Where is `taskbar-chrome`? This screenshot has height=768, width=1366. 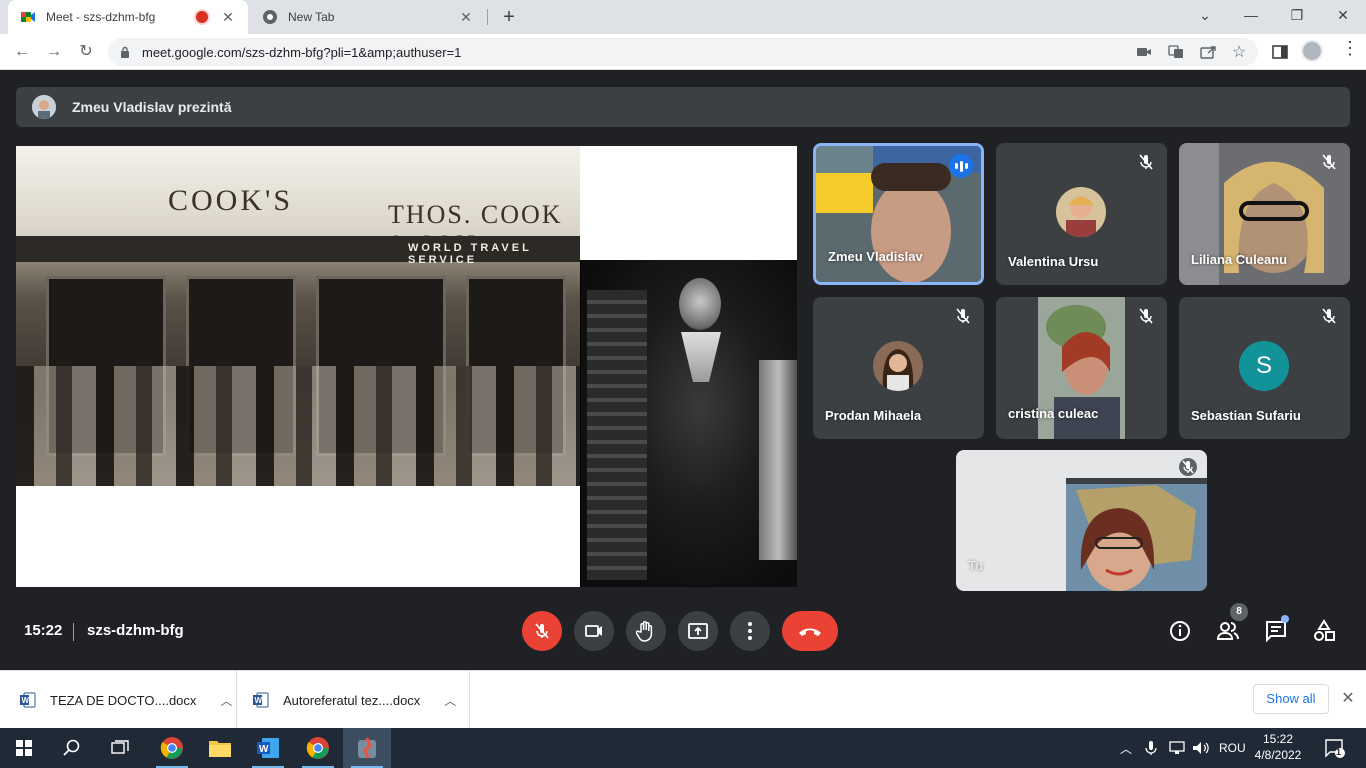
taskbar-chrome is located at coordinates (172, 748).